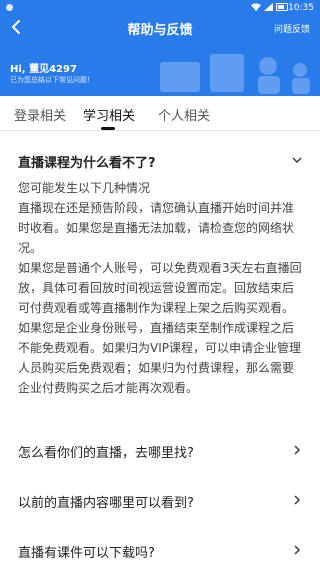 This screenshot has width=320, height=570. What do you see at coordinates (156, 228) in the screenshot?
I see `answer-line: 时收看。如果您是直播无法加载，请检查您的网络状` at bounding box center [156, 228].